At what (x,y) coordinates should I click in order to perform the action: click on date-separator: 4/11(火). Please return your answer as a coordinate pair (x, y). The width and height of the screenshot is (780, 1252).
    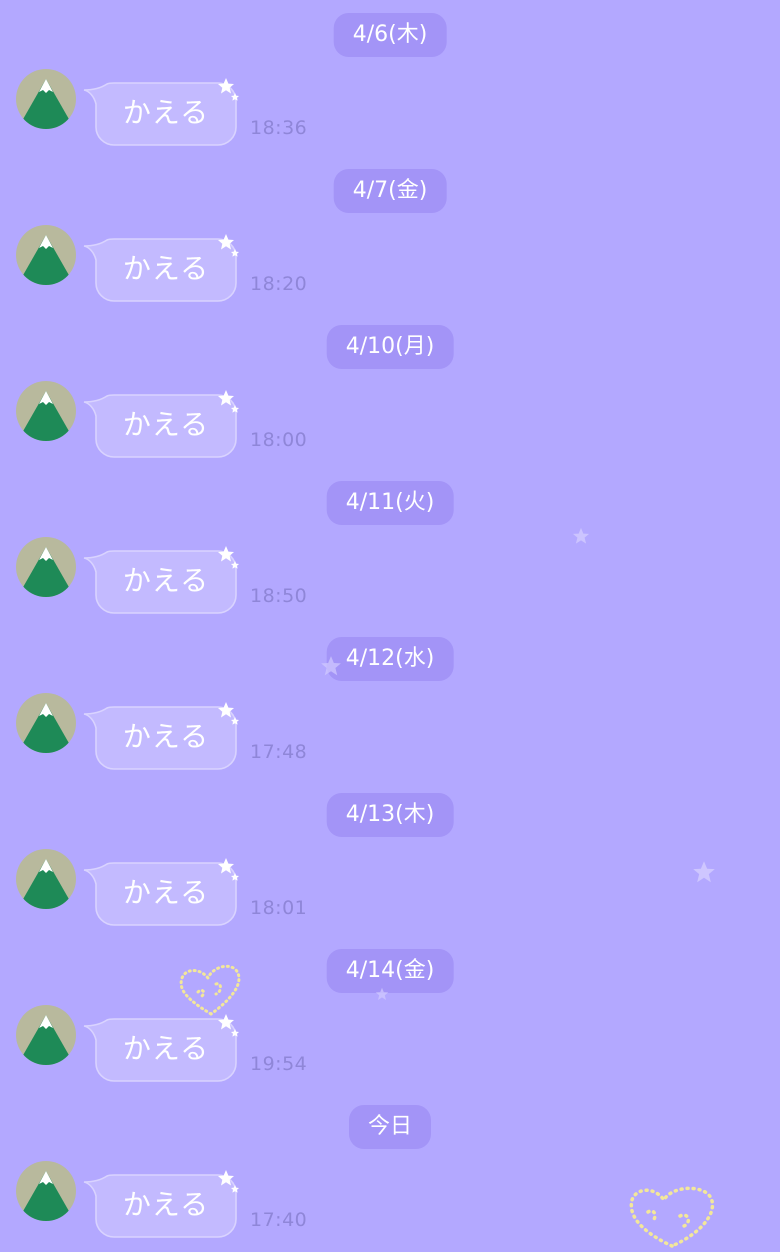
    Looking at the image, I should click on (390, 503).